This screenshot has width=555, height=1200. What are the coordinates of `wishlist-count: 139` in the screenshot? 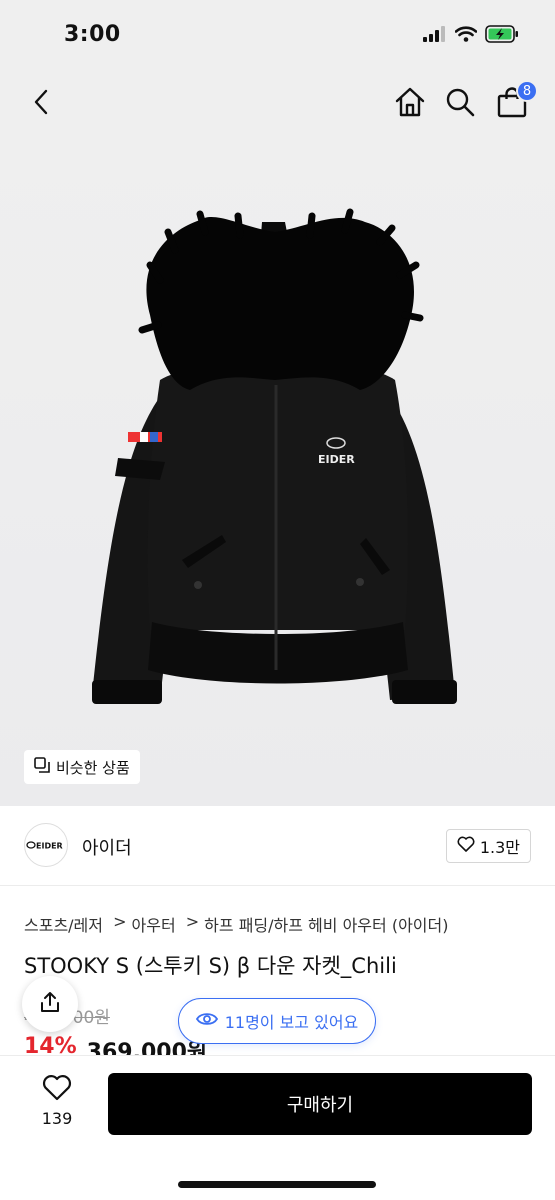 It's located at (57, 1118).